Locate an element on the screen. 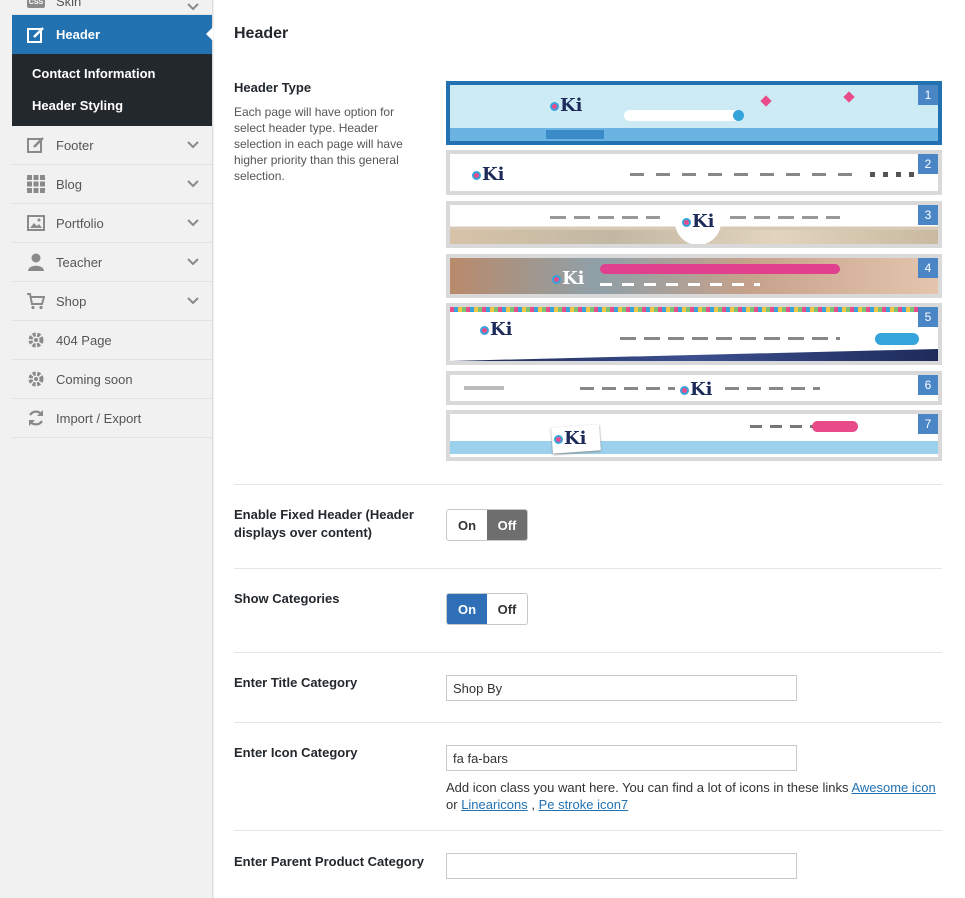  sidebar-item-label: Import / Export is located at coordinates (99, 418).